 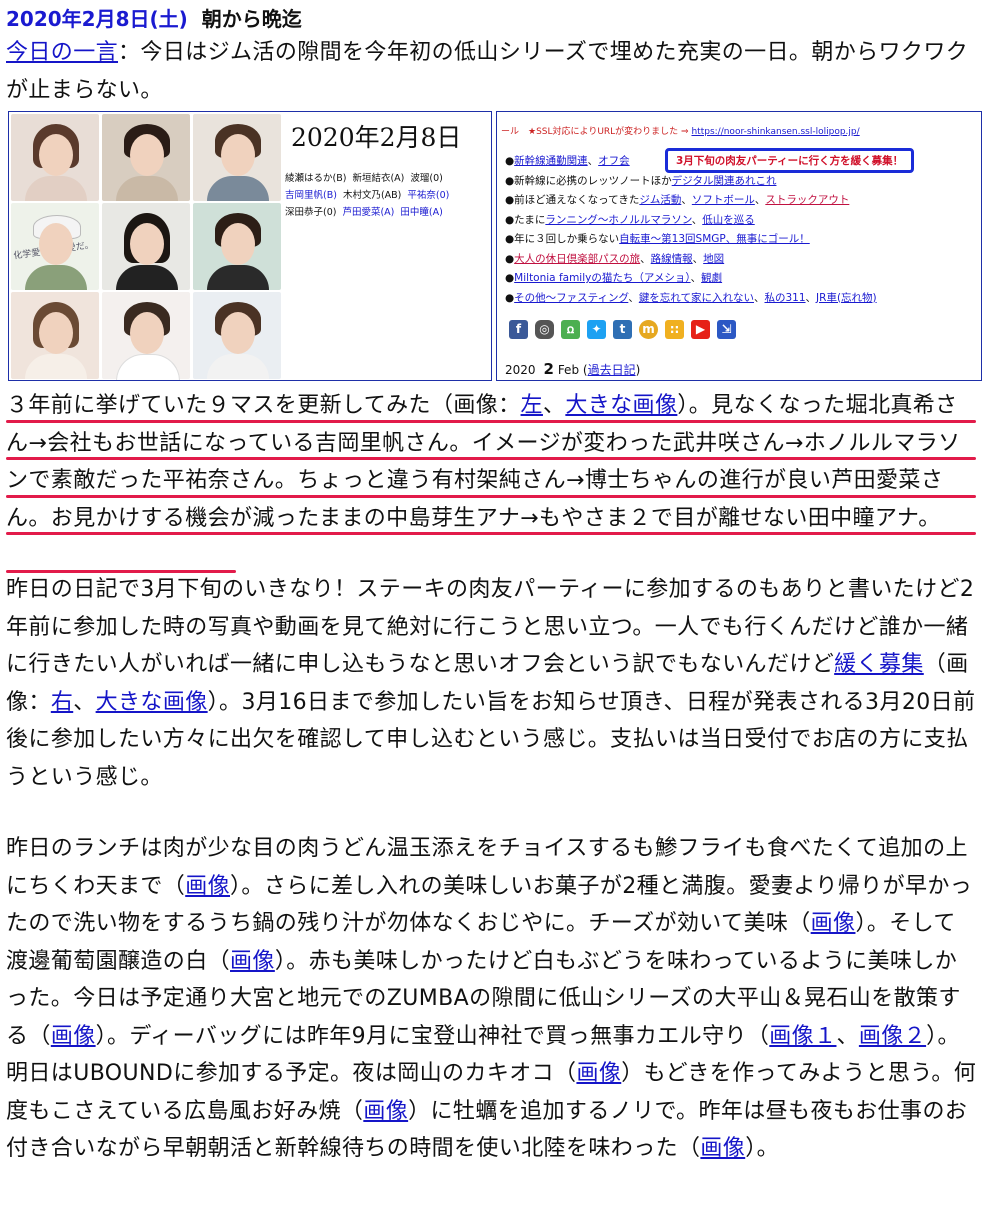 What do you see at coordinates (532, 405) in the screenshot?
I see `left-image-link: 左` at bounding box center [532, 405].